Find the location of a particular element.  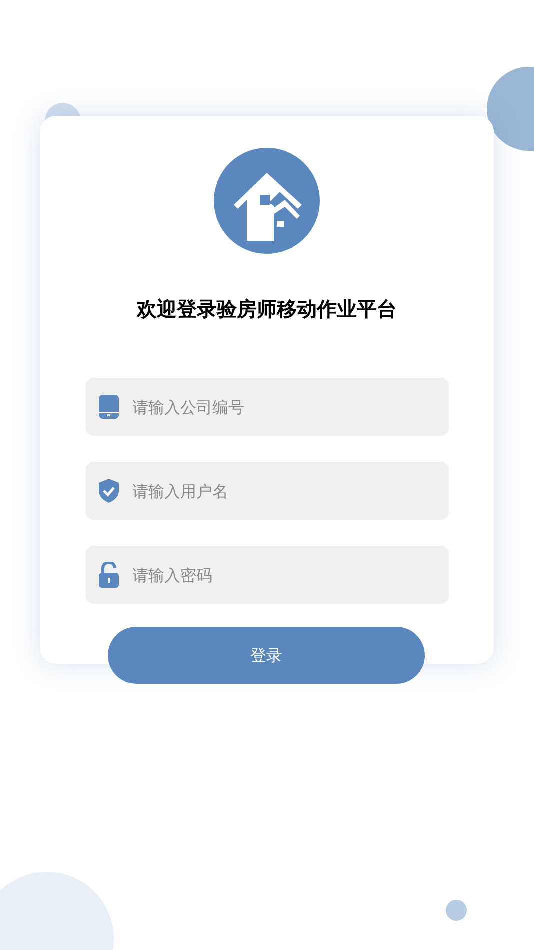

input-field: 请输入用户名 is located at coordinates (267, 491).